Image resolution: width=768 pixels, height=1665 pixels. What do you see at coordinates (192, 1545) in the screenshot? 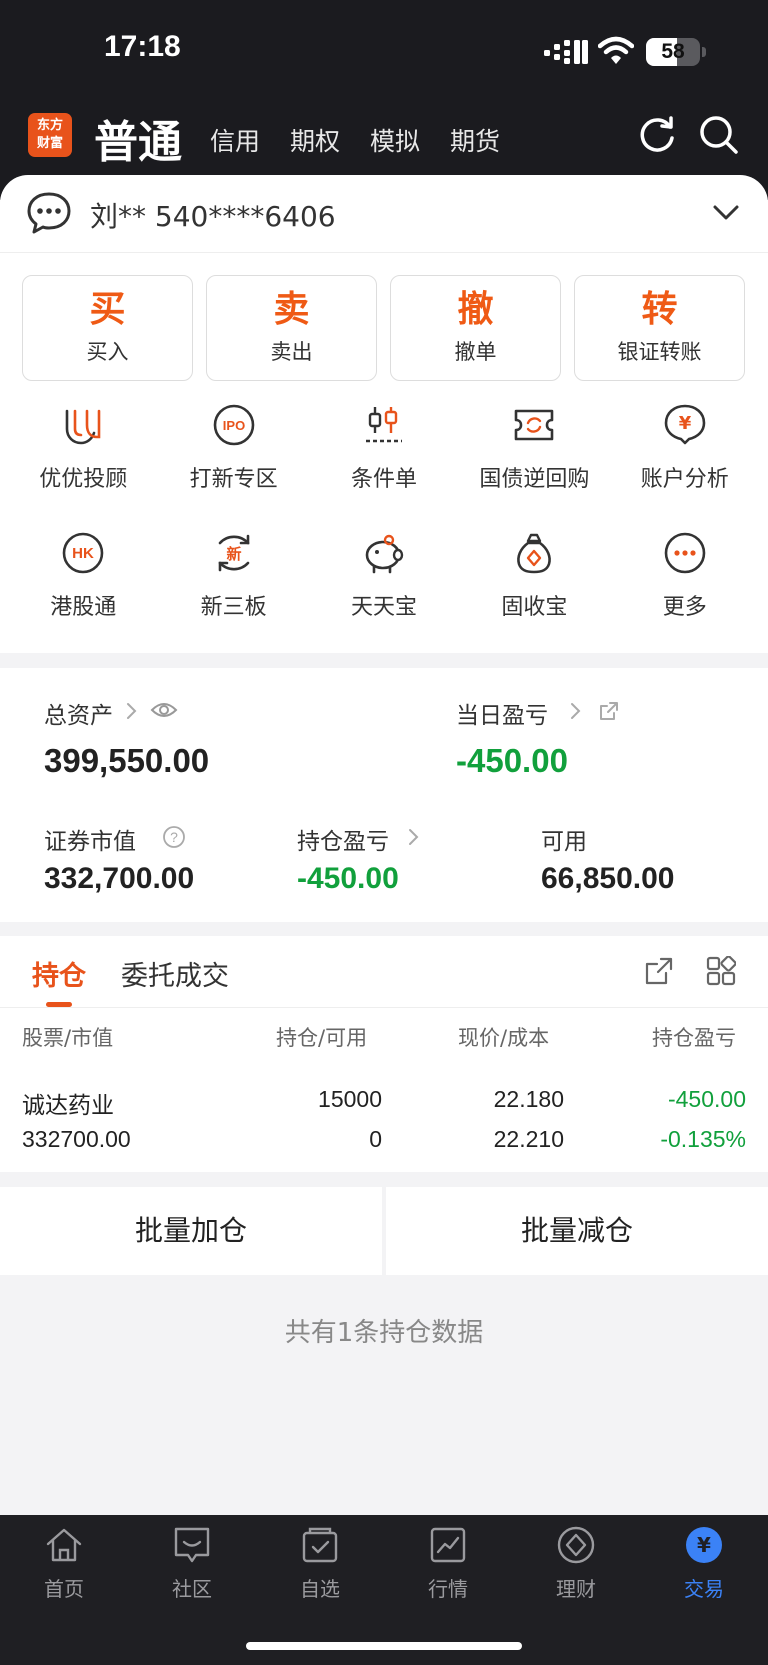
I see `community-icon` at bounding box center [192, 1545].